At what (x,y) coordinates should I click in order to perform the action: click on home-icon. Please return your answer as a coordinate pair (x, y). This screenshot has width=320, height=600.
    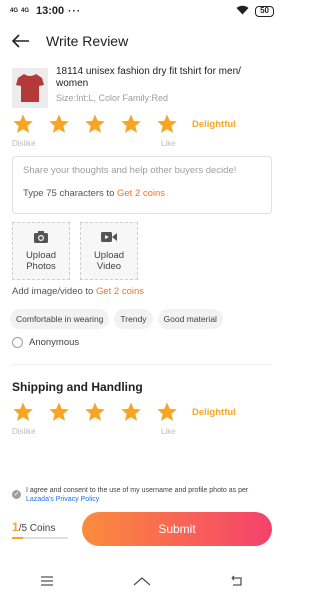
    Looking at the image, I should click on (142, 583).